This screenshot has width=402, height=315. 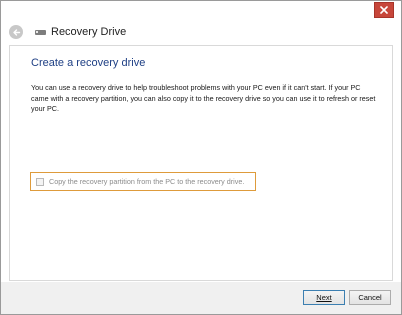 I want to click on copy-partition-checkbox, so click(x=40, y=181).